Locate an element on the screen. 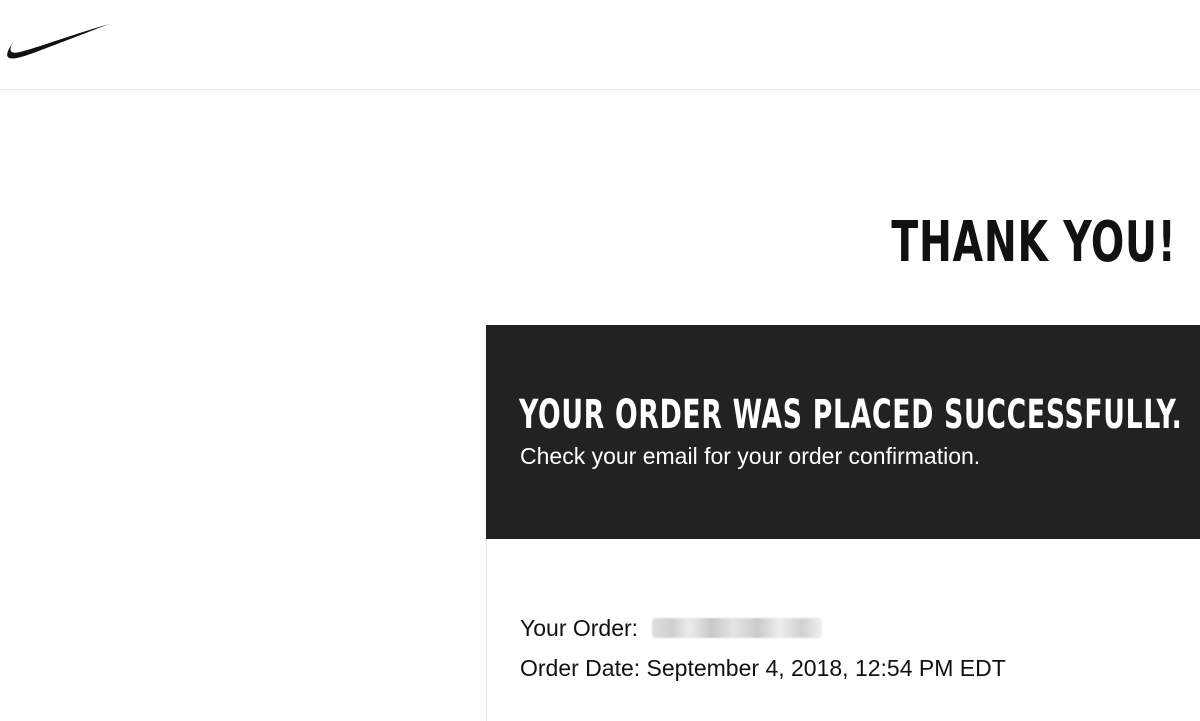 The height and width of the screenshot is (721, 1200). page-title: THANK YOU! is located at coordinates (1033, 242).